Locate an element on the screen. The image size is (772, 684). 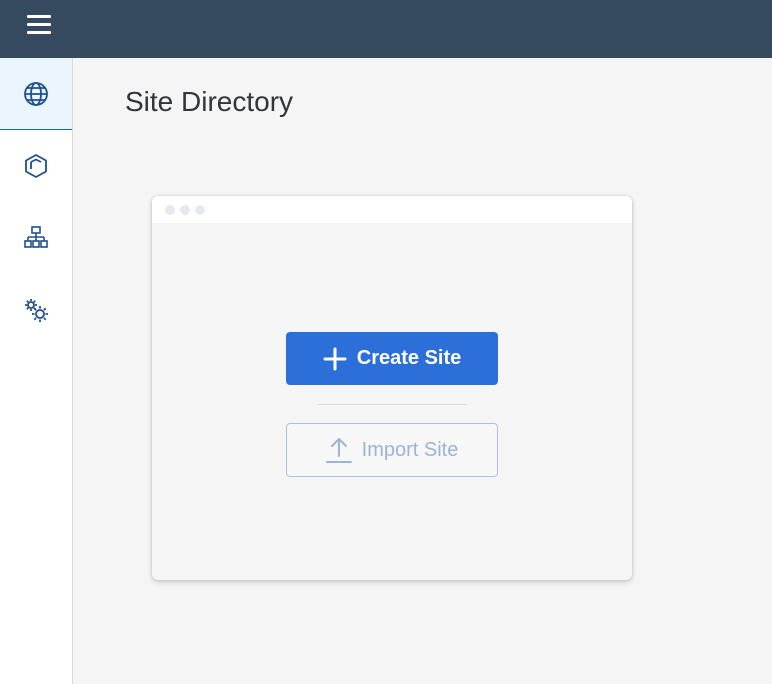
sidebar-item-settings is located at coordinates (36, 310).